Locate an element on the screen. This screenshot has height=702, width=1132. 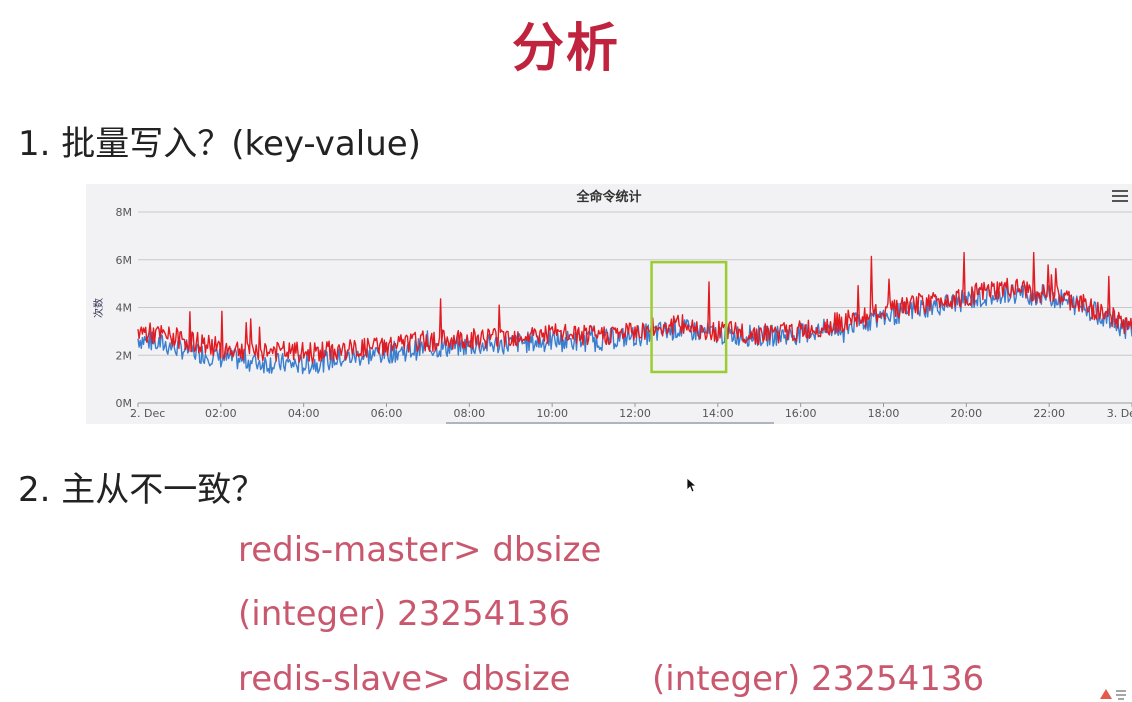
chart-y-tick-label: 6M is located at coordinates (124, 260).